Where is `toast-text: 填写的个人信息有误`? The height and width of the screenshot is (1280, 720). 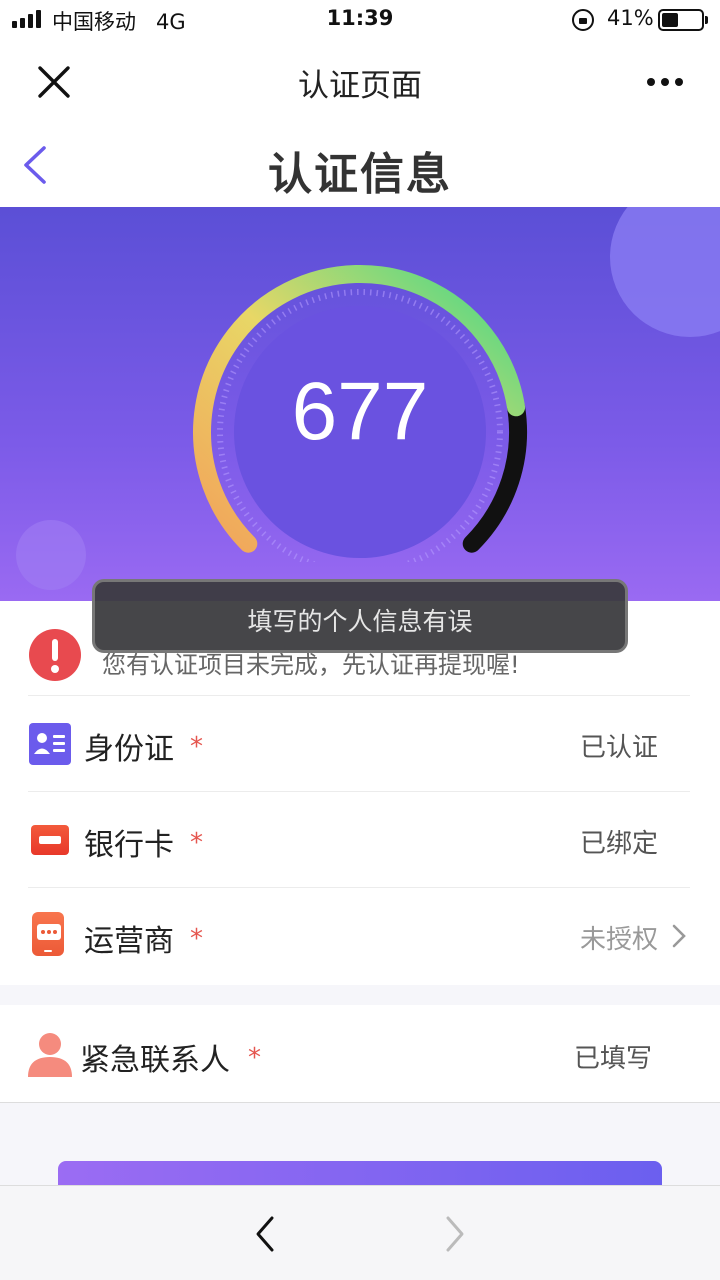 toast-text: 填写的个人信息有误 is located at coordinates (360, 621).